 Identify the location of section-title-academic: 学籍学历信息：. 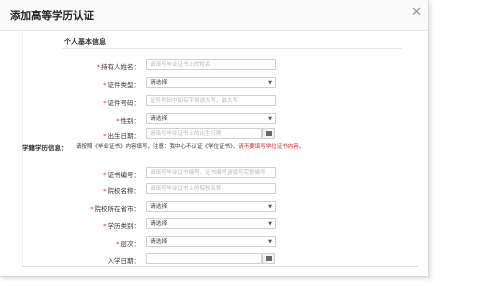
(45, 148).